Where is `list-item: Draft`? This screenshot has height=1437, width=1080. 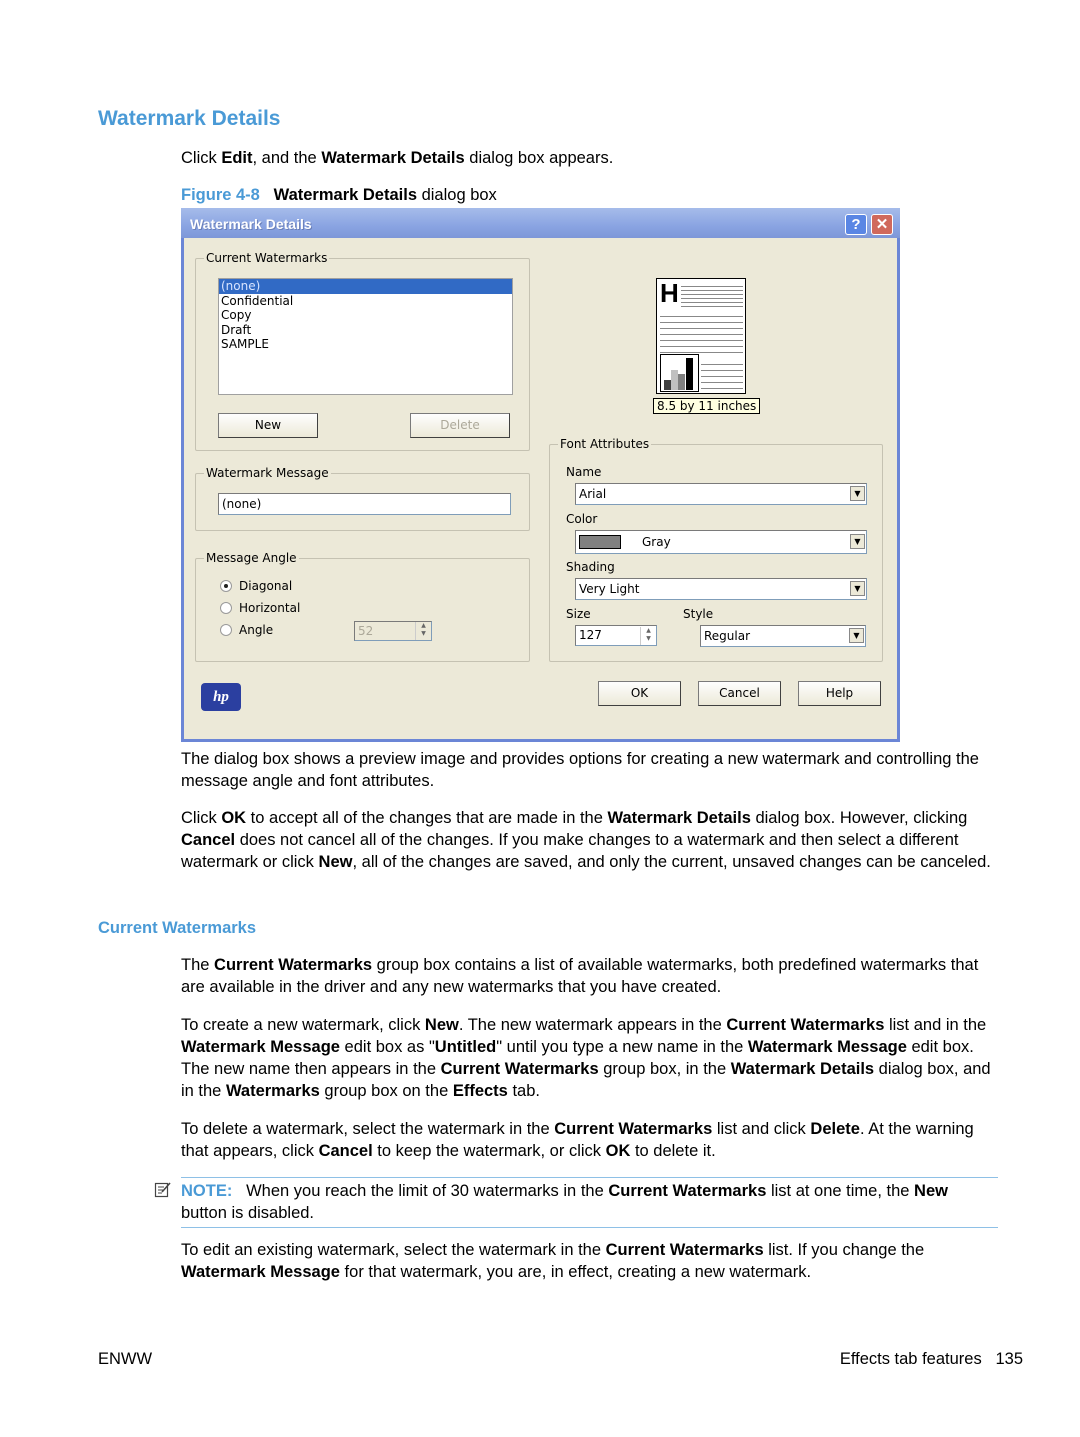
list-item: Draft is located at coordinates (365, 330).